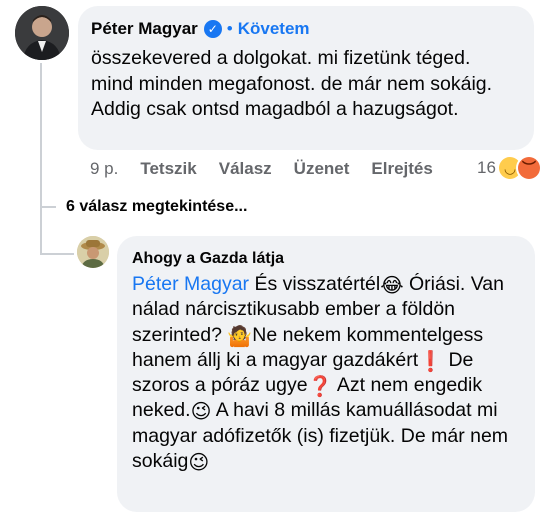 Image resolution: width=552 pixels, height=516 pixels. I want to click on thread-line-reply, so click(41, 231).